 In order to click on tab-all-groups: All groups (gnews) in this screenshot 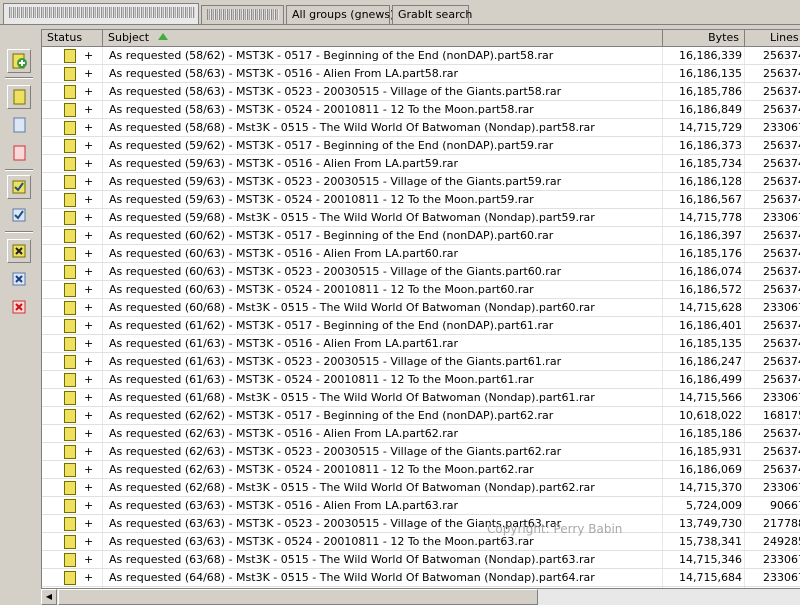, I will do `click(340, 14)`.